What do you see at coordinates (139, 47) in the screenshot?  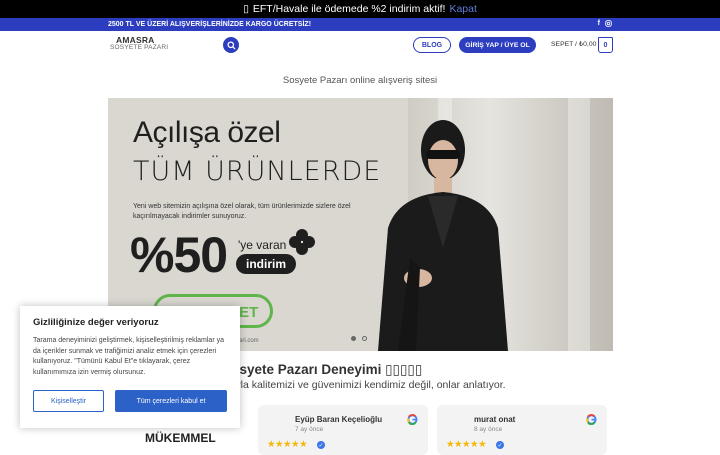 I see `logo-line2: SOSYETE PAZARI` at bounding box center [139, 47].